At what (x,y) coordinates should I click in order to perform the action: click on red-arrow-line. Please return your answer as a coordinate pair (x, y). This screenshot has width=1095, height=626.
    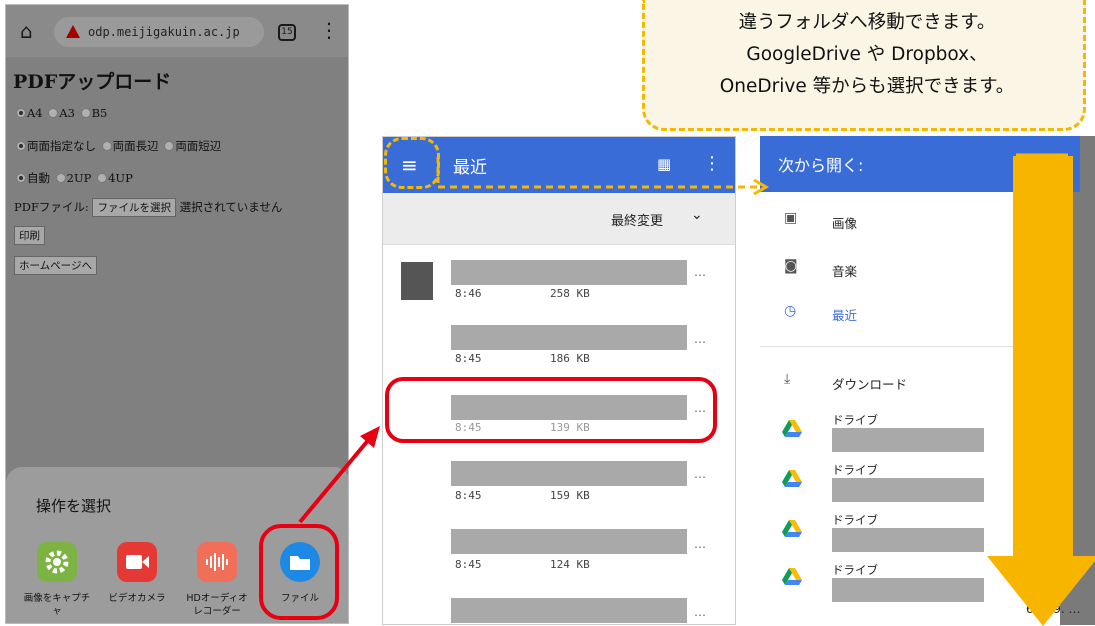
    Looking at the image, I should click on (335, 480).